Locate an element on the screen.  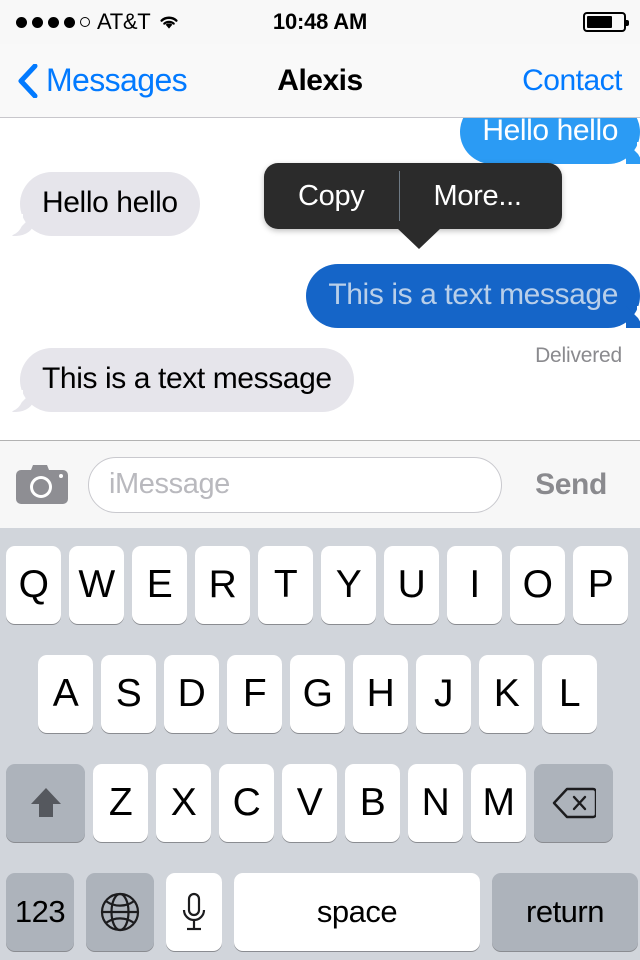
contact-button: Contact is located at coordinates (572, 80).